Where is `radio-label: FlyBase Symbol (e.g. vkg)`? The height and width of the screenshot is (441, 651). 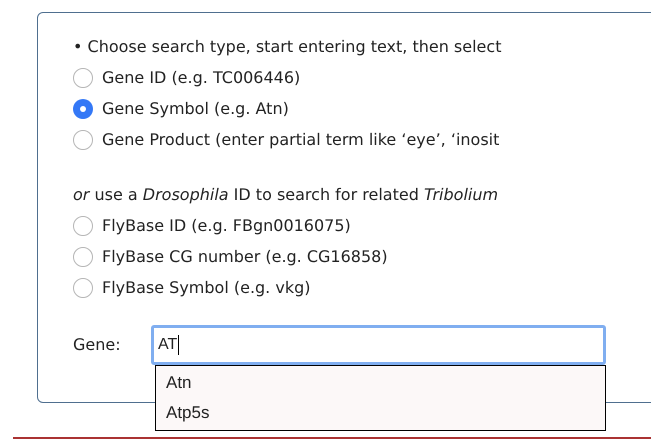 radio-label: FlyBase Symbol (e.g. vkg) is located at coordinates (206, 287).